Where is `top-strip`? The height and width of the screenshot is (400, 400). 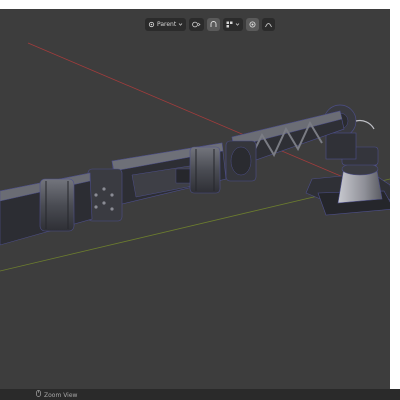
top-strip is located at coordinates (200, 4).